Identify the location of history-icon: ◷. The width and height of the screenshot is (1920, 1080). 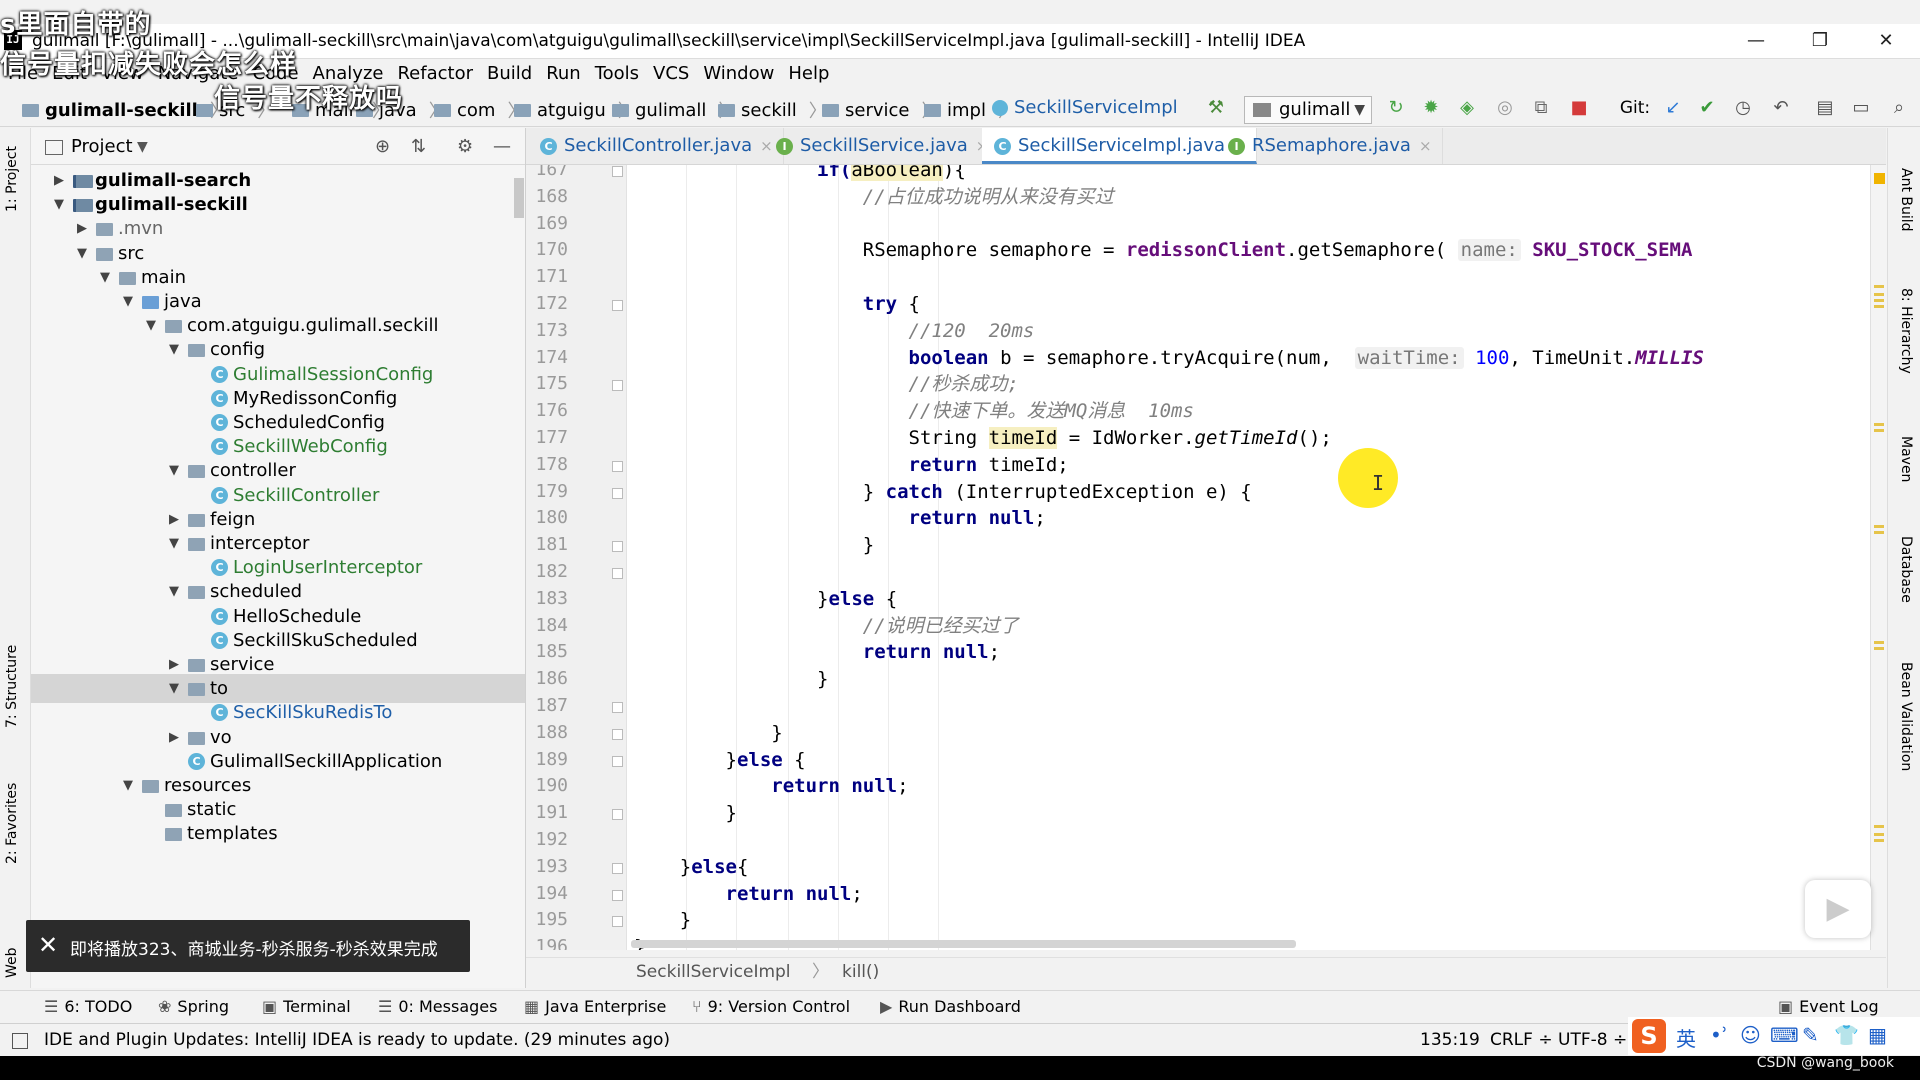
(1743, 108).